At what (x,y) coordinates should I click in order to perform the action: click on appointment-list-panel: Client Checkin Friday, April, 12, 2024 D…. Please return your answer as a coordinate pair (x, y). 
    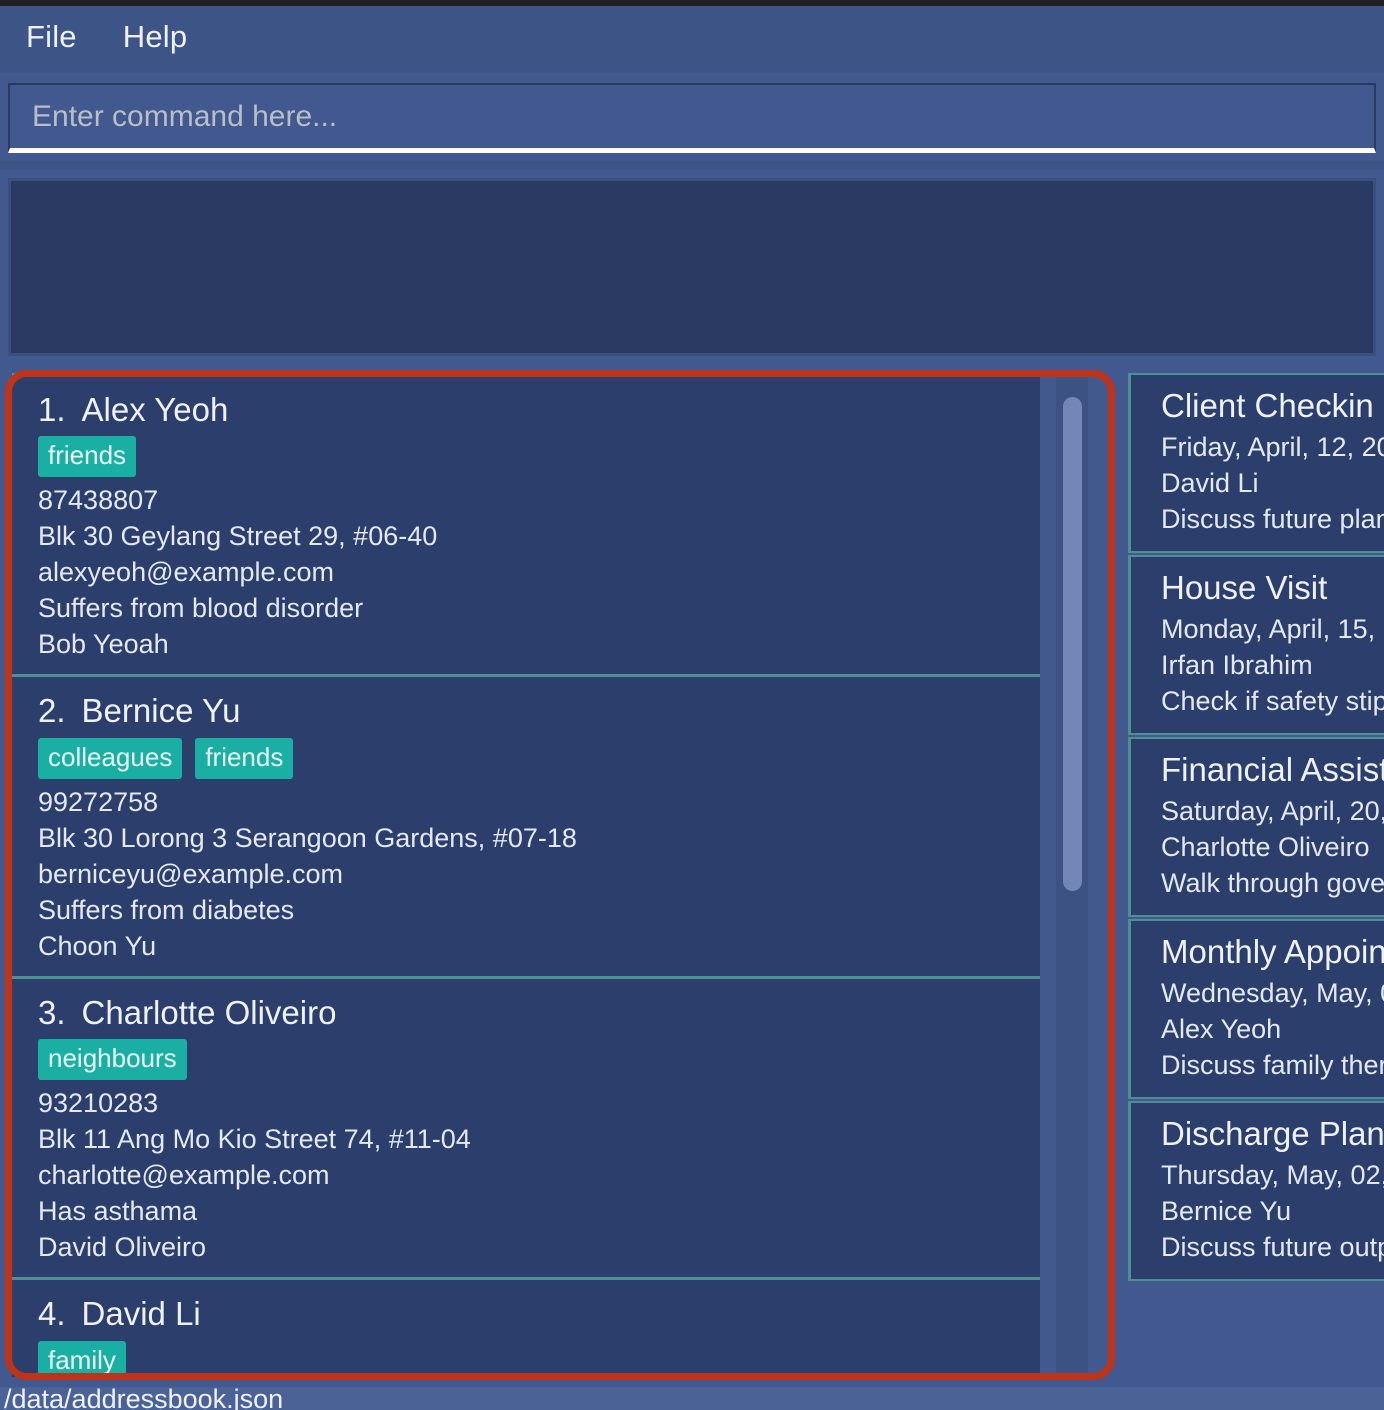
    Looking at the image, I should click on (1256, 875).